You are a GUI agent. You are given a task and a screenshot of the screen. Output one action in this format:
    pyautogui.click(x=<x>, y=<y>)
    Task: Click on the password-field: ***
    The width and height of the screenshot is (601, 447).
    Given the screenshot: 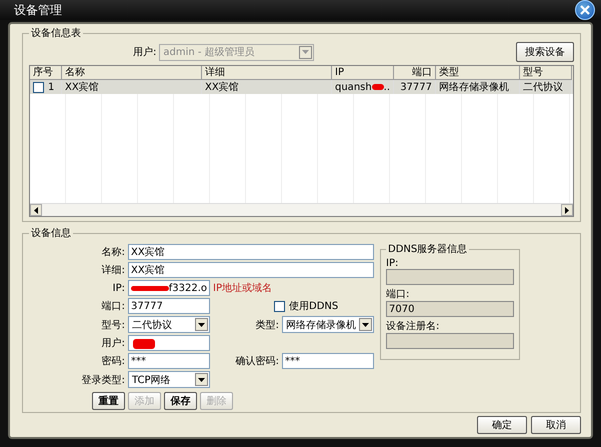 What is the action you would take?
    pyautogui.click(x=169, y=361)
    